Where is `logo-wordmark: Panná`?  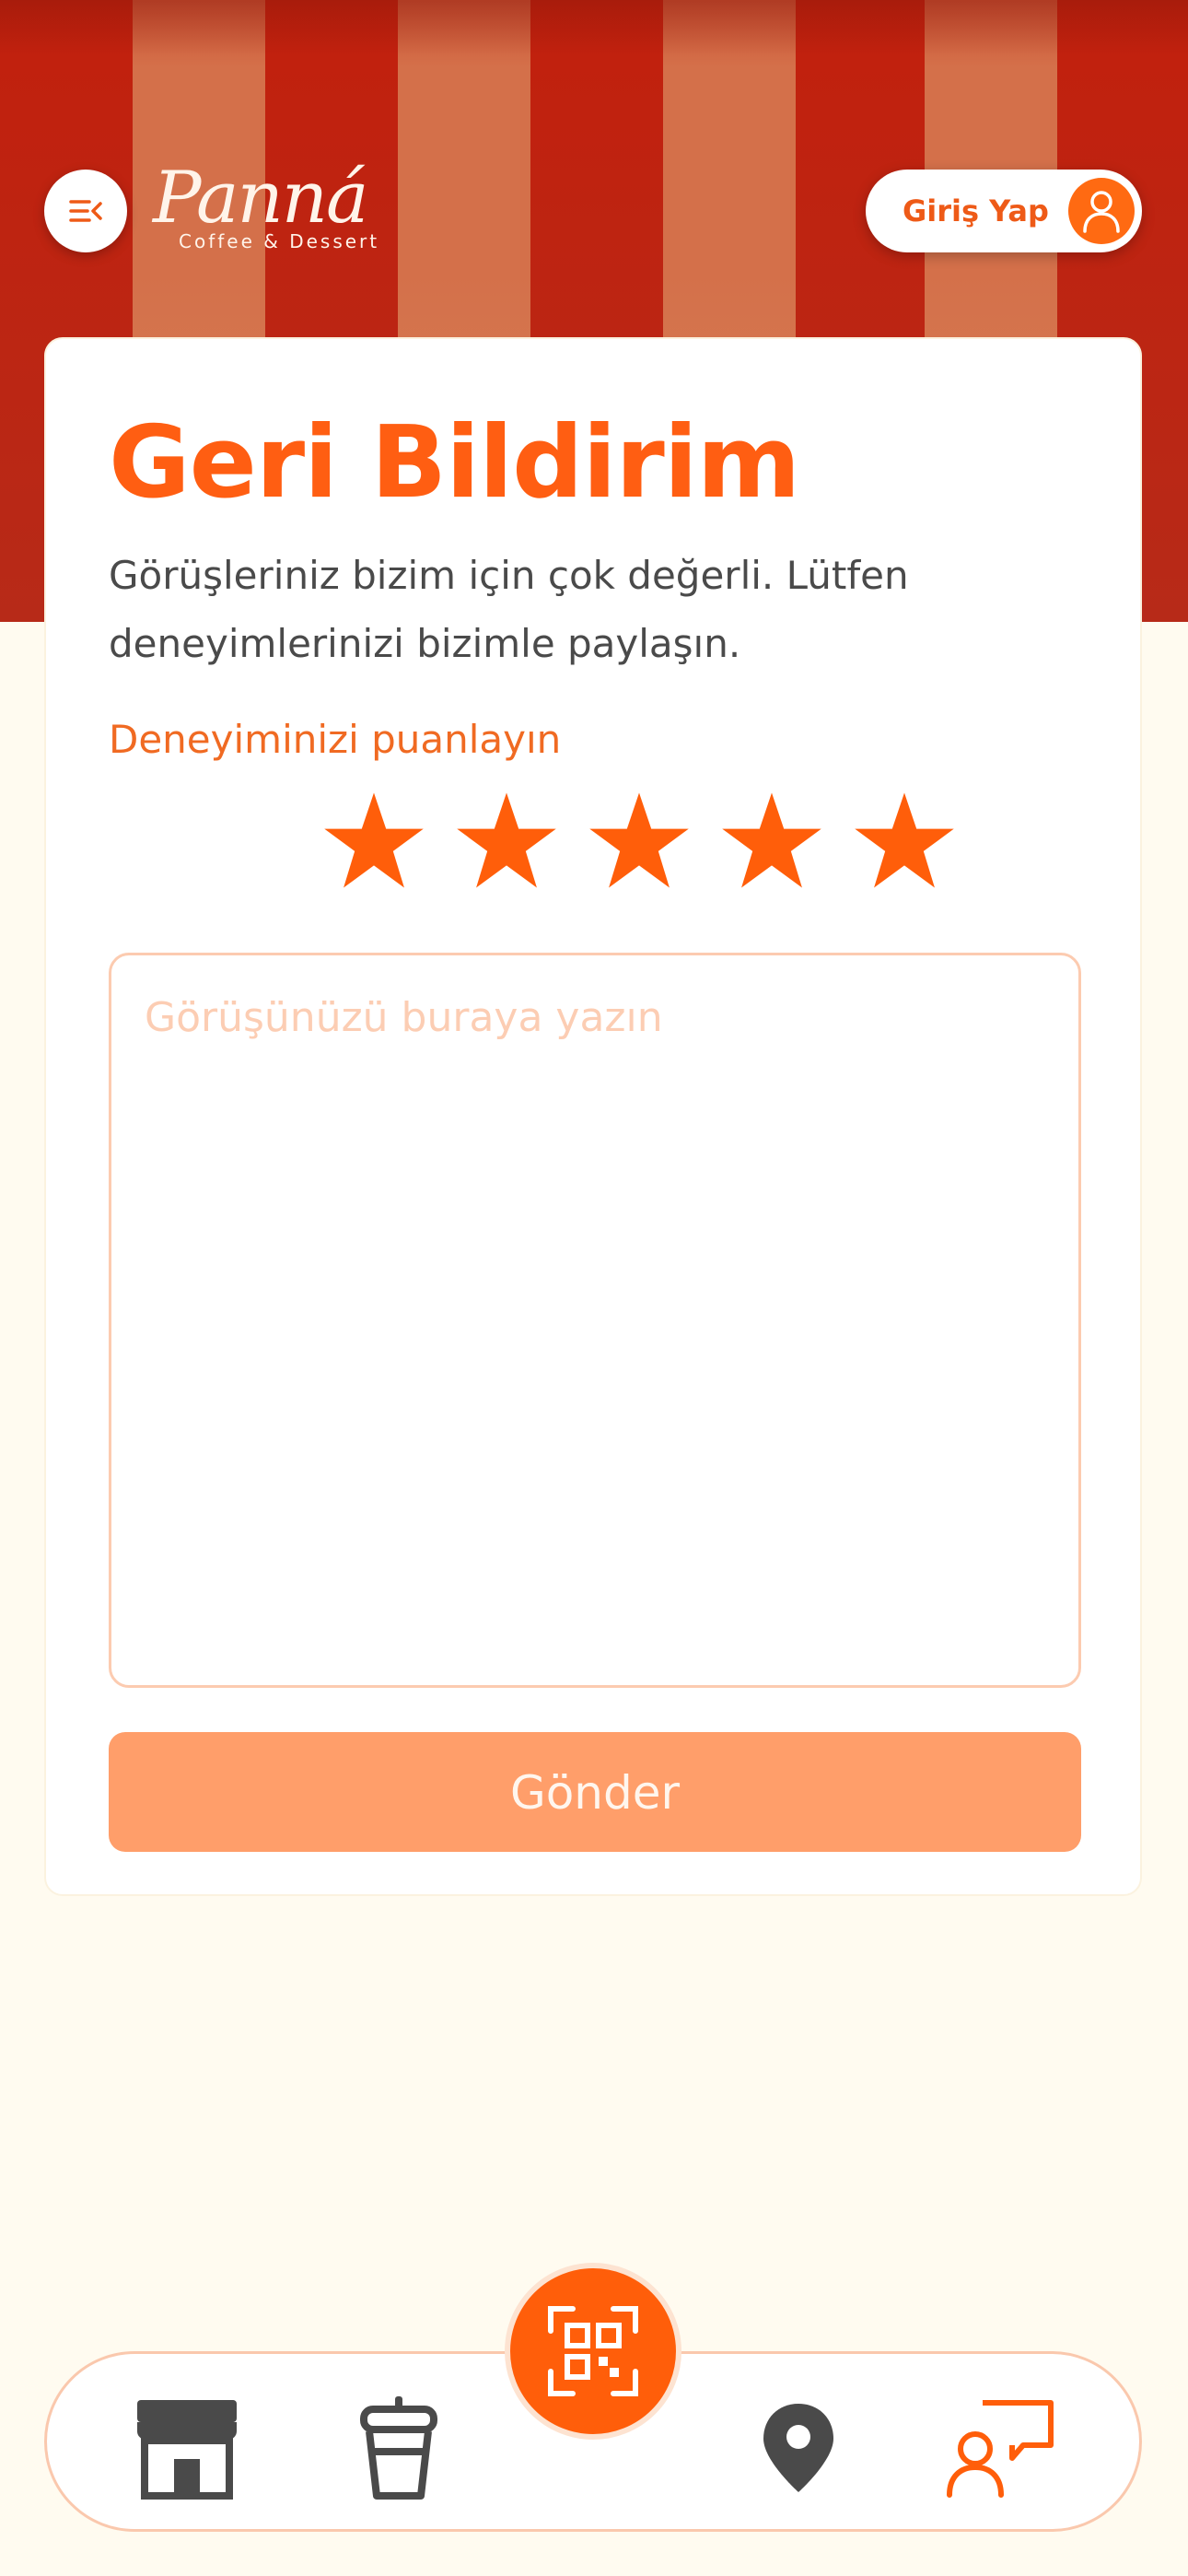
logo-wordmark: Panná is located at coordinates (260, 198).